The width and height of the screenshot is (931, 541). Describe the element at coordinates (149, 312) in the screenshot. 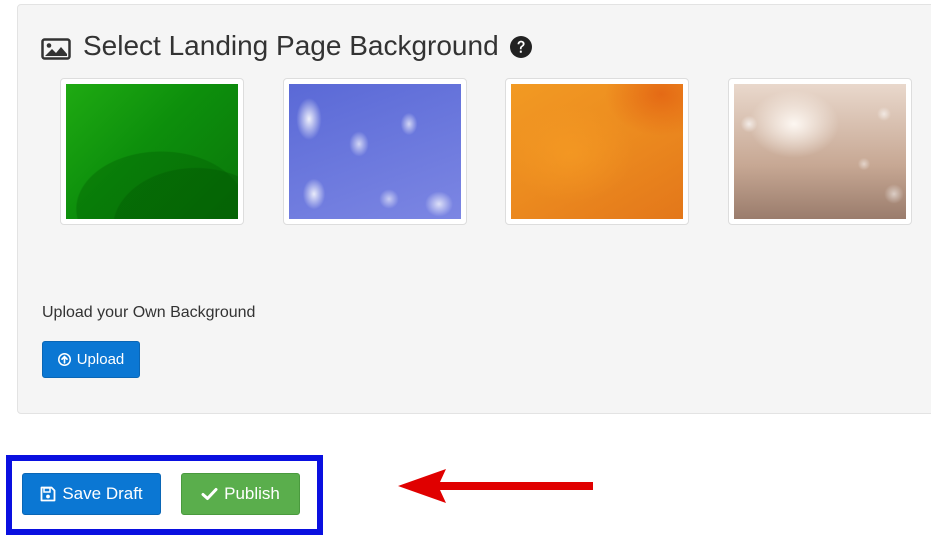

I see `upload-own-background-label: Upload your Own Background` at that location.